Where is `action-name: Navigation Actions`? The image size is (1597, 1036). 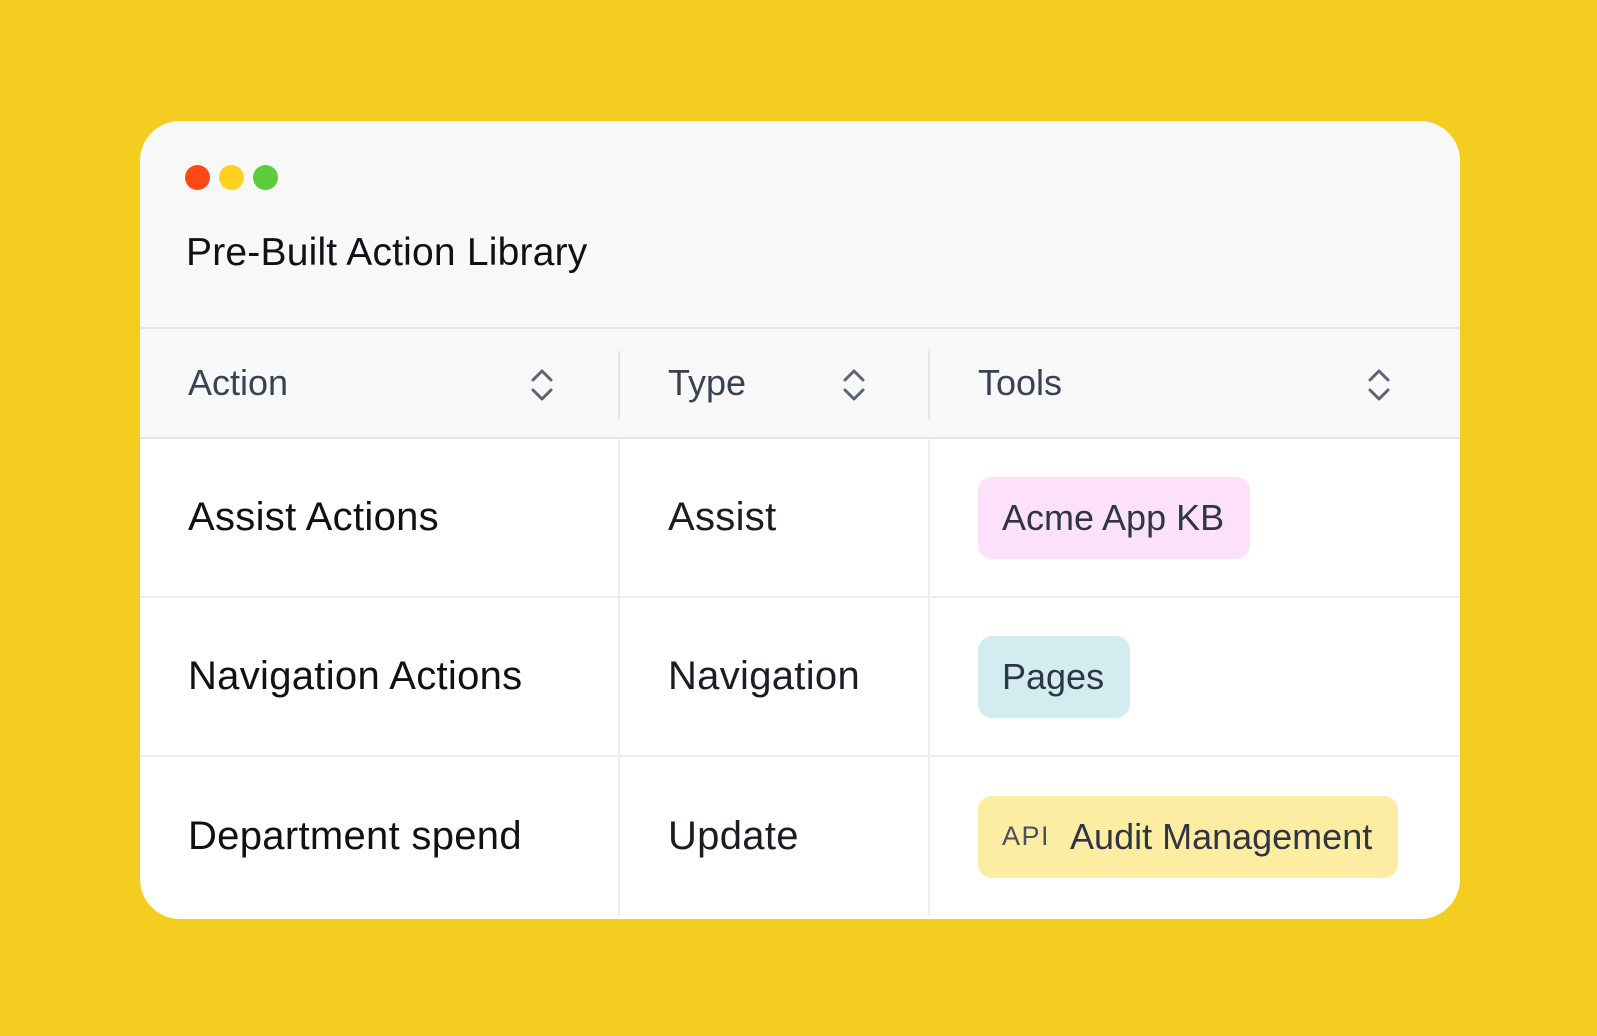 action-name: Navigation Actions is located at coordinates (355, 676).